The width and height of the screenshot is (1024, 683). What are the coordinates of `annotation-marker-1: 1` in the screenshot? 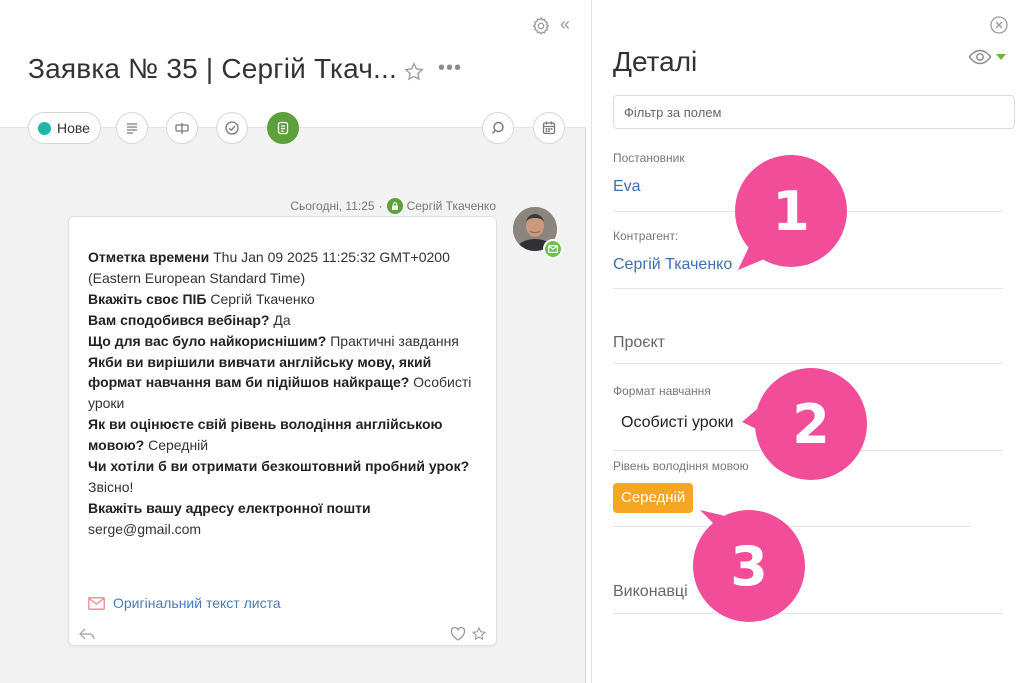 It's located at (791, 211).